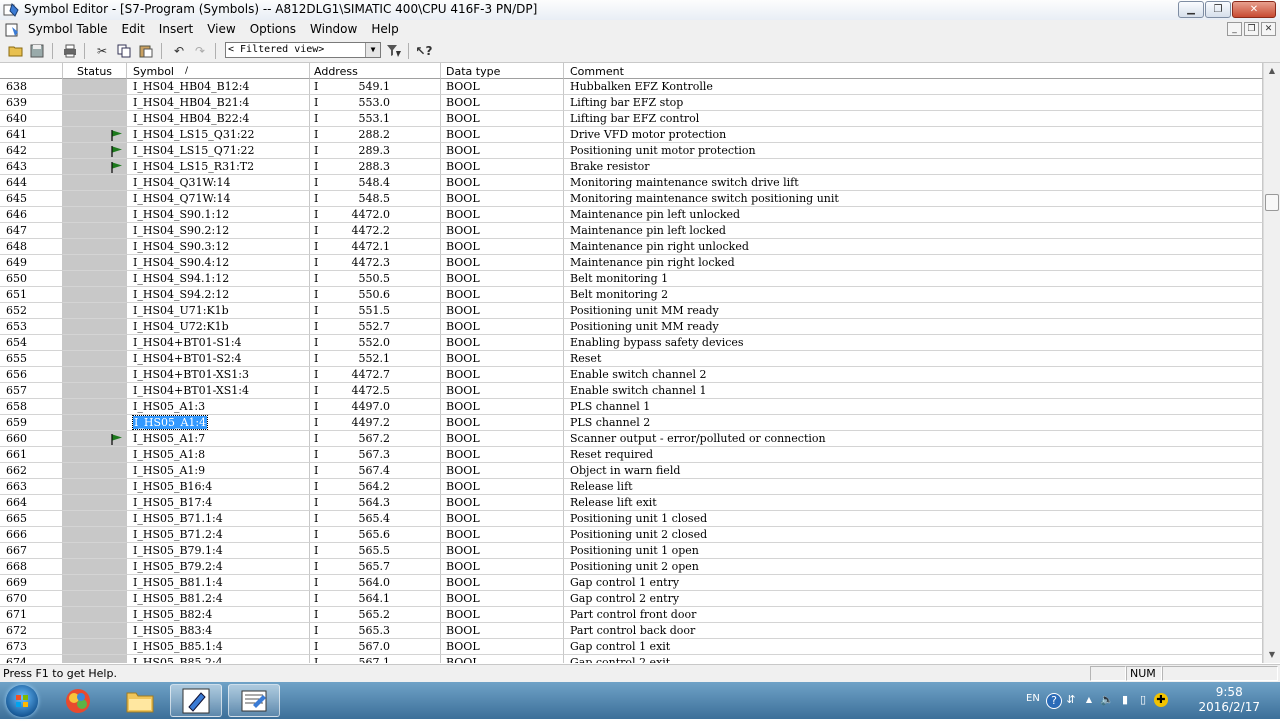 The image size is (1280, 721). I want to click on row-symbol: I_HS04_HB04_B21:4, so click(218, 103).